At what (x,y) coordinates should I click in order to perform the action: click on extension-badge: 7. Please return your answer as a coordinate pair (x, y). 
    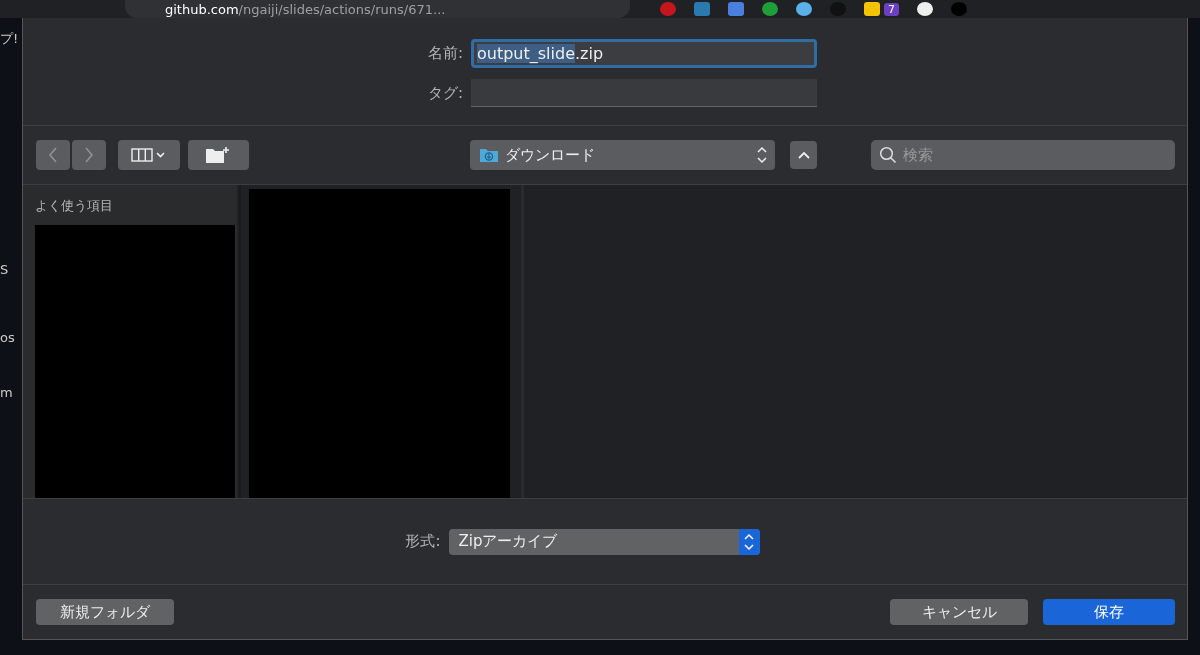
    Looking at the image, I should click on (891, 9).